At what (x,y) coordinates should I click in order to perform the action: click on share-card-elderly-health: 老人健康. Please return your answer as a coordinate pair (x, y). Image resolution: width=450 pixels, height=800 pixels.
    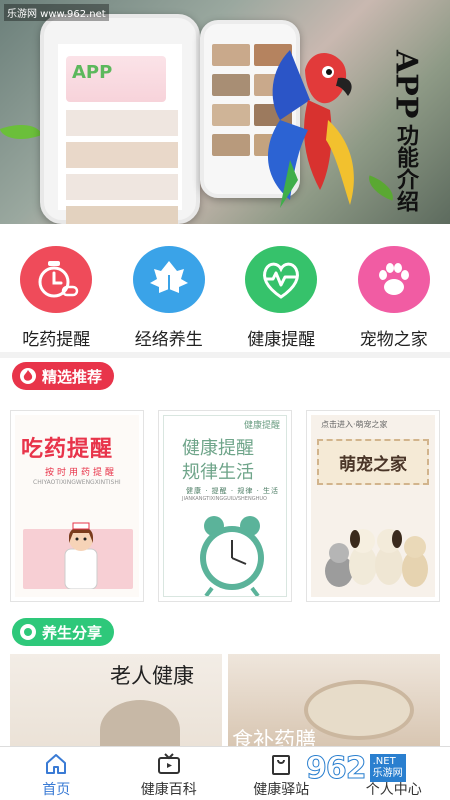
    Looking at the image, I should click on (116, 700).